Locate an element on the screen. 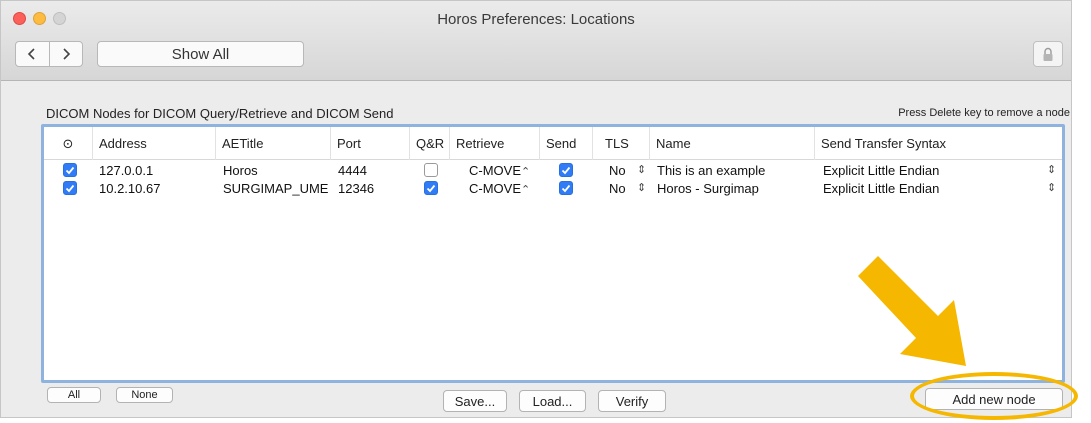  aetitle-cell: SURGIMAP_UME is located at coordinates (275, 188).